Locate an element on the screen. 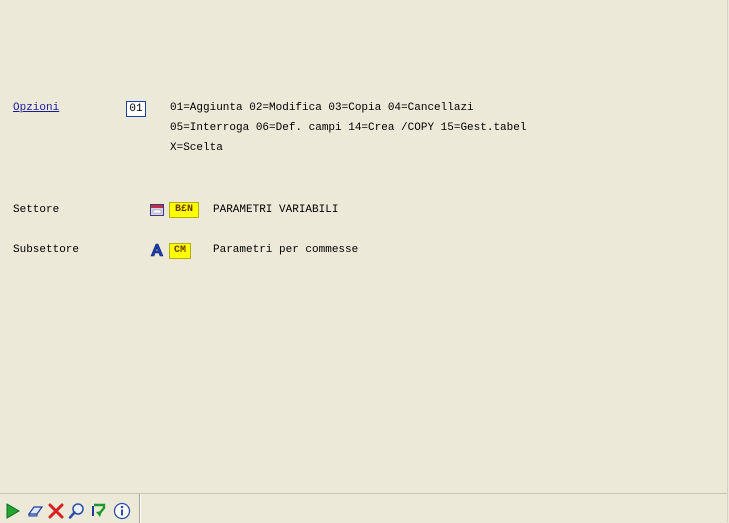 Image resolution: width=729 pixels, height=523 pixels. settore-description: PARAMETRI VARIABILI is located at coordinates (276, 210).